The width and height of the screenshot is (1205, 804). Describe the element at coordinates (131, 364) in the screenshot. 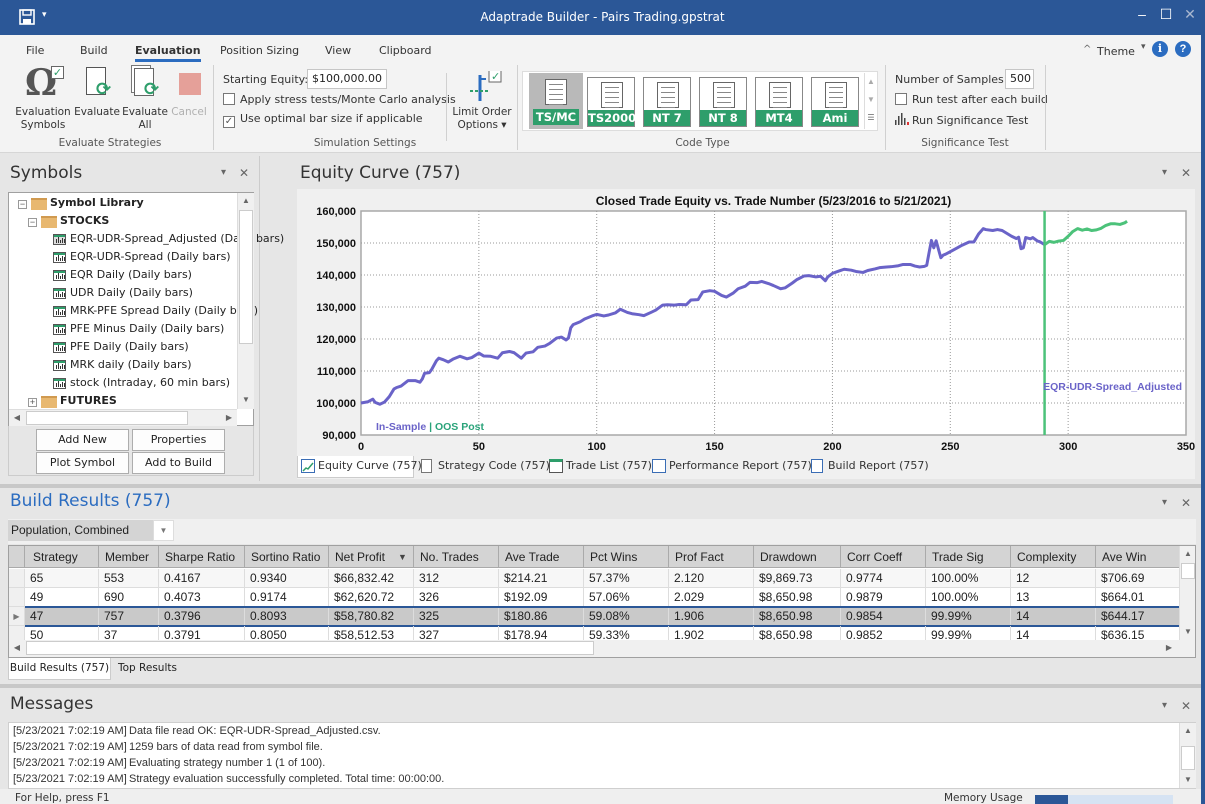

I see `tree-node-symbol: MRK daily (Daily bars)` at that location.